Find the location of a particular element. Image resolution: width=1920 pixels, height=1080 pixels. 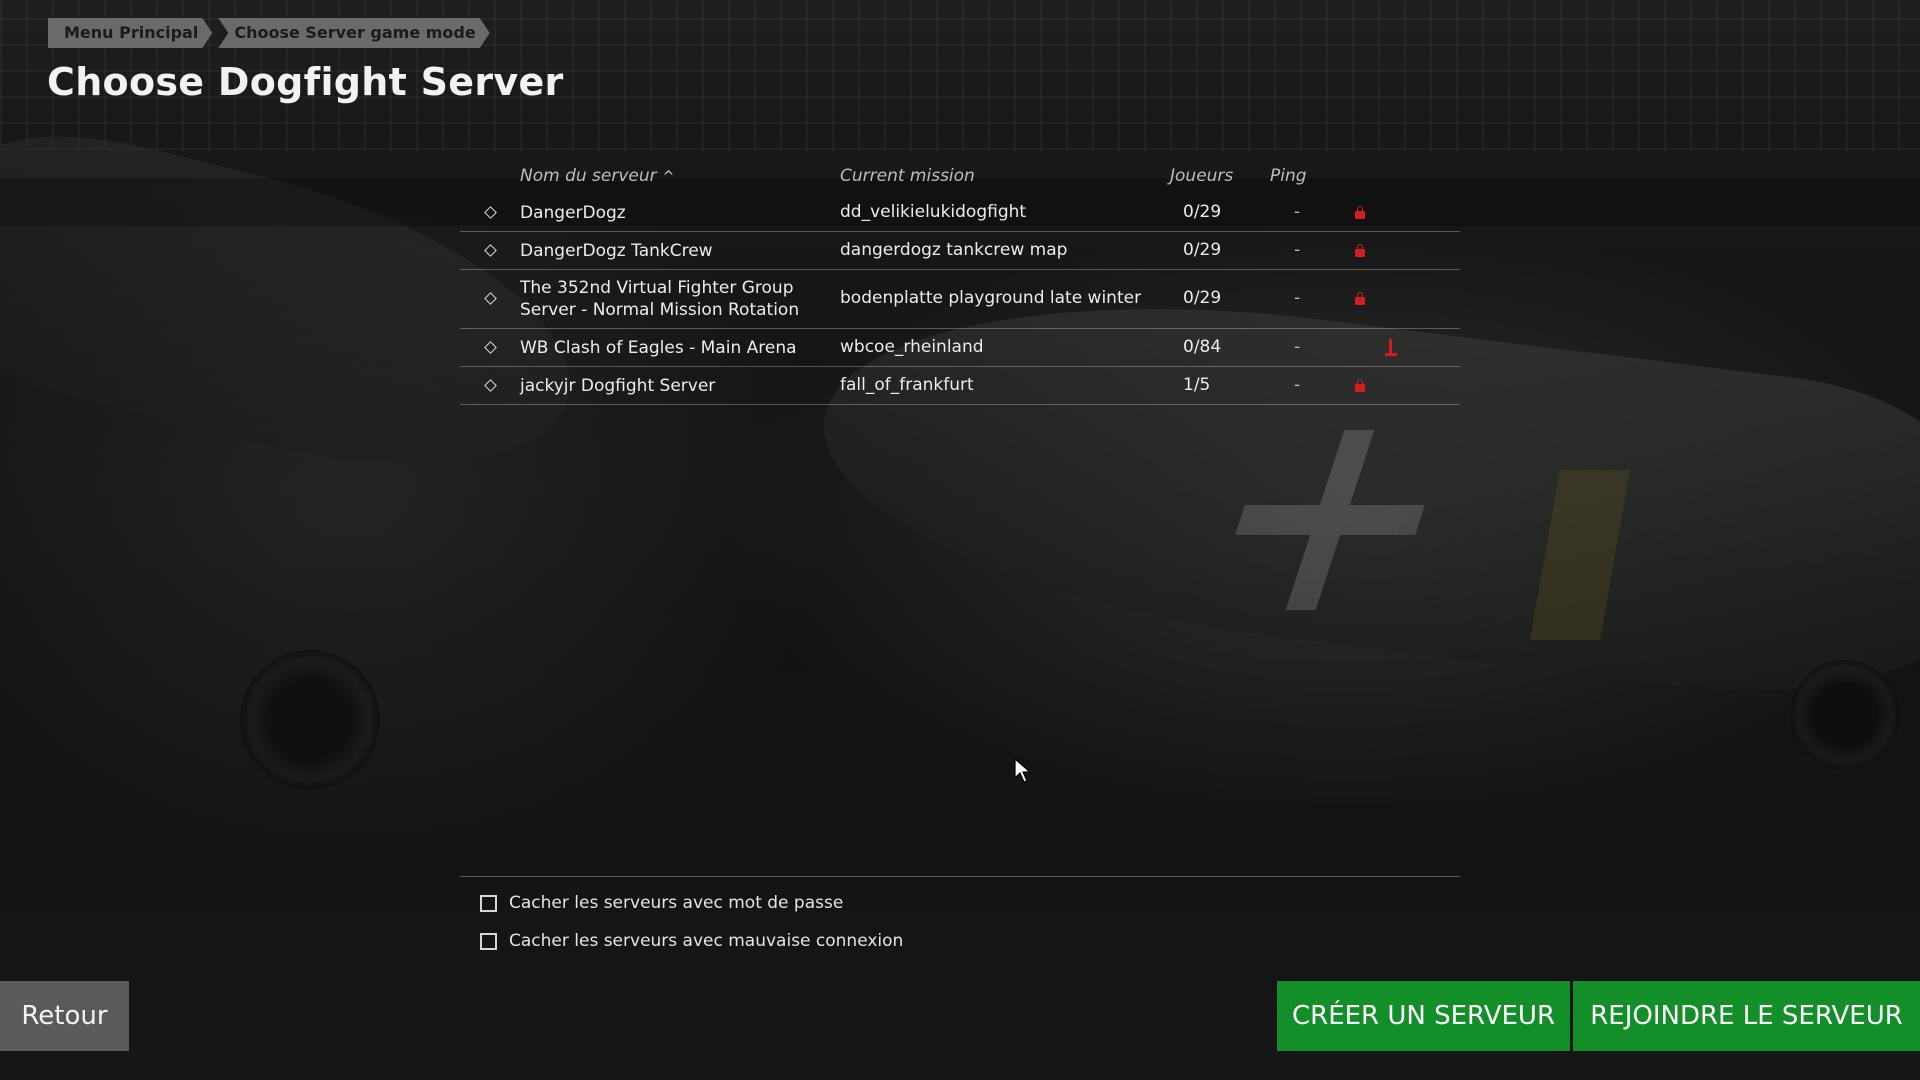

breadcrumb: Menu Principal Choose Server game mode is located at coordinates (272, 33).